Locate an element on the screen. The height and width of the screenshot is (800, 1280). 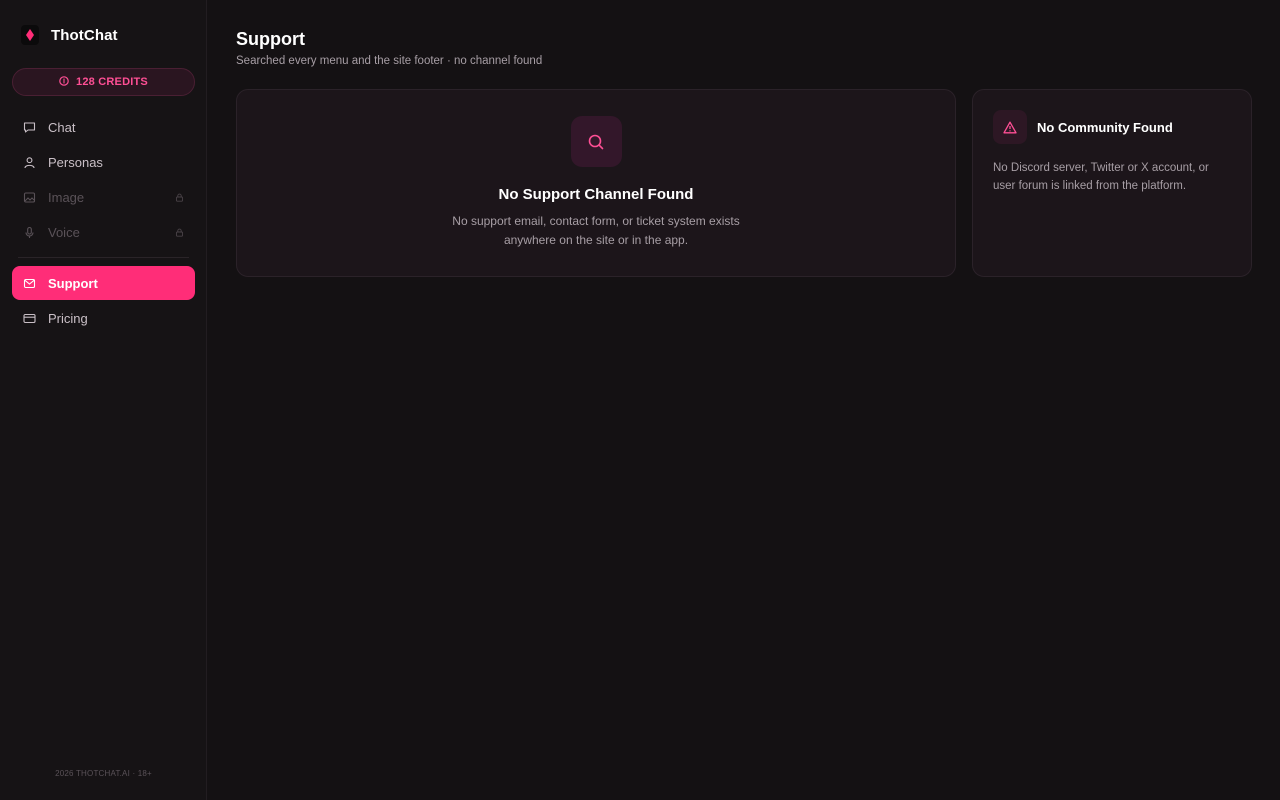
sidebar-item-personas: Personas is located at coordinates (103, 162).